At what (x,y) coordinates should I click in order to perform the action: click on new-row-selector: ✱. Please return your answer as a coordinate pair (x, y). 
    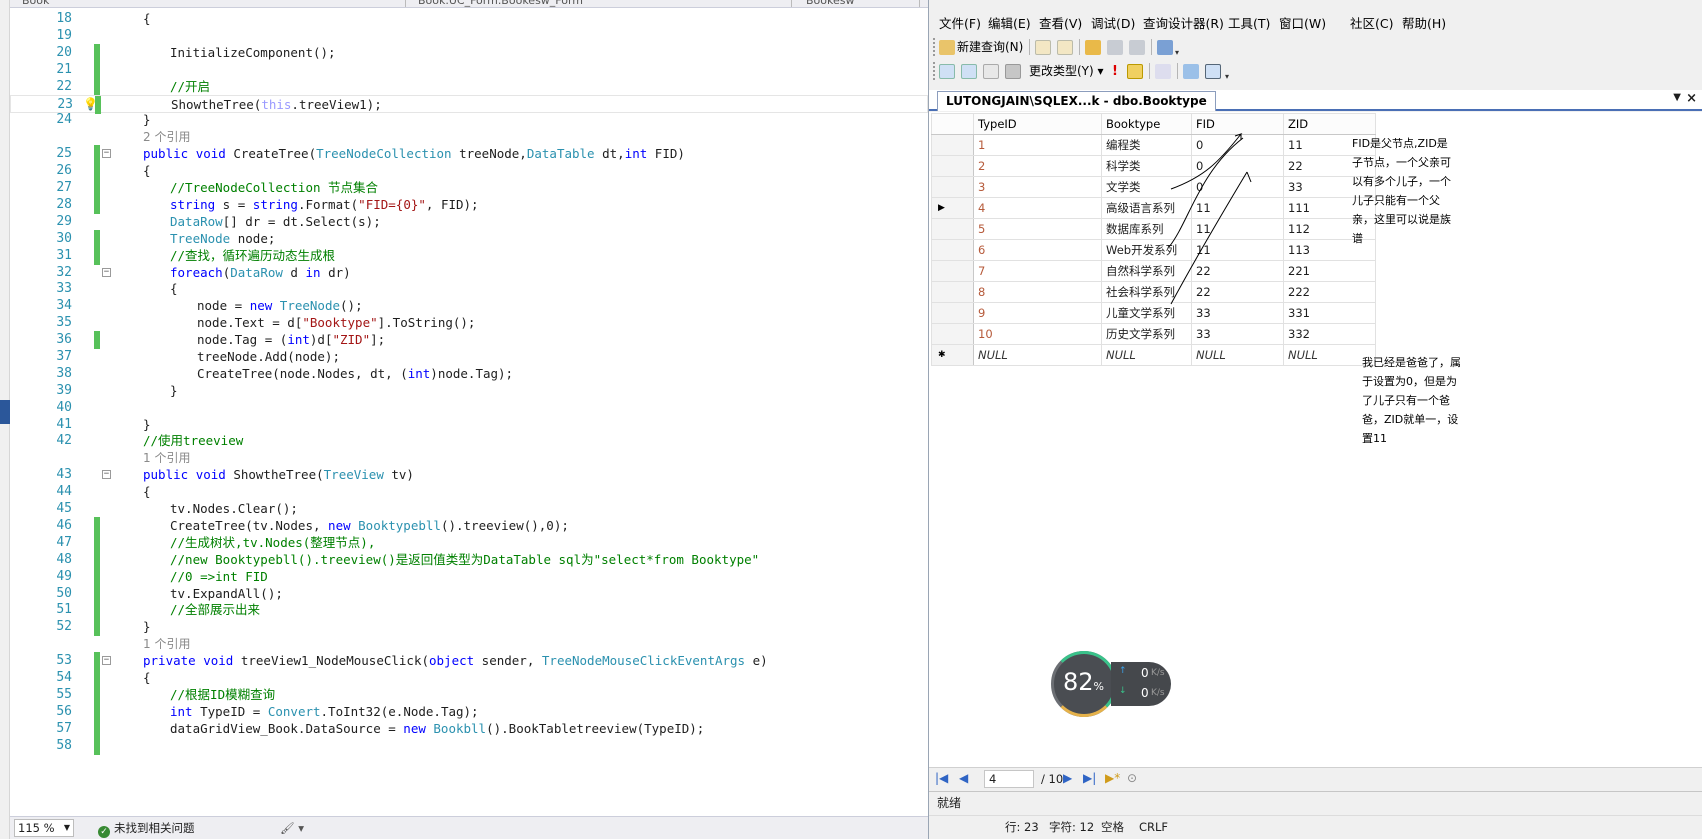
    Looking at the image, I should click on (952, 355).